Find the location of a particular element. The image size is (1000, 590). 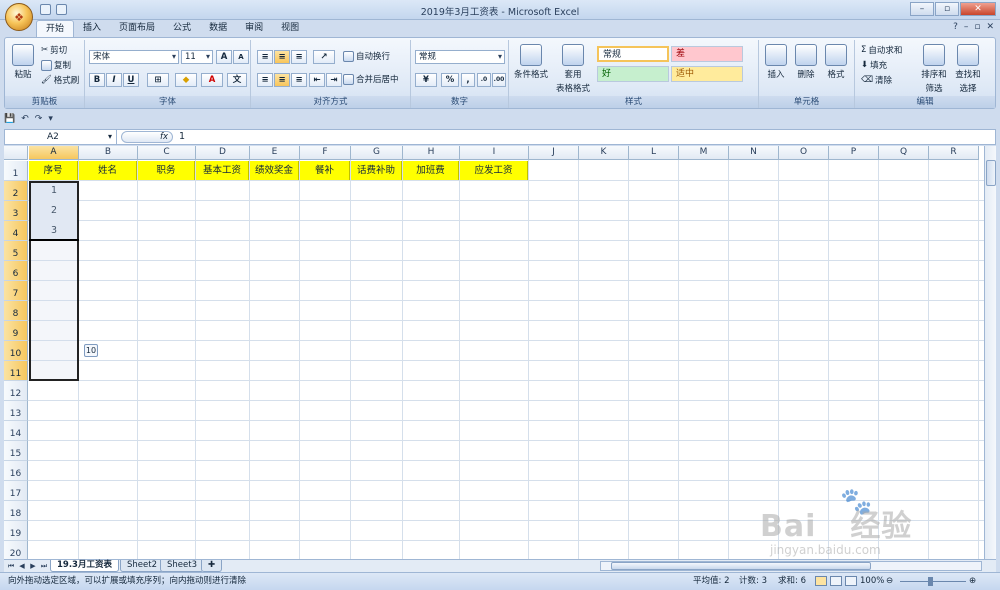

font-color-button: A is located at coordinates (212, 80).